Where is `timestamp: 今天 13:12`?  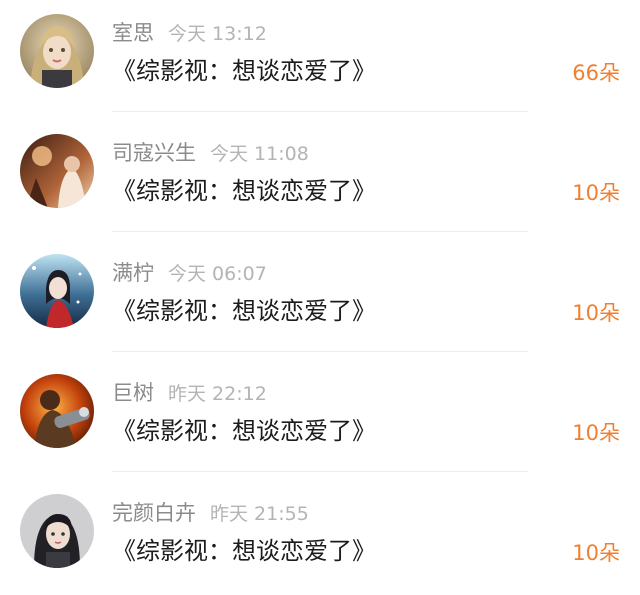 timestamp: 今天 13:12 is located at coordinates (217, 34).